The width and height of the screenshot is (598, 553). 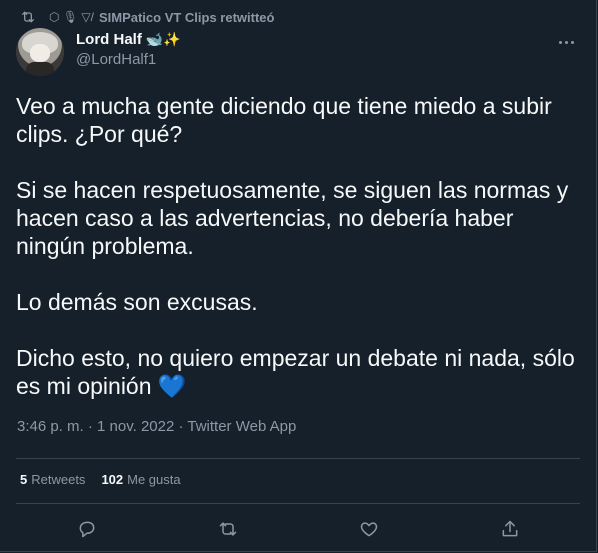 I want to click on like-button, so click(x=369, y=529).